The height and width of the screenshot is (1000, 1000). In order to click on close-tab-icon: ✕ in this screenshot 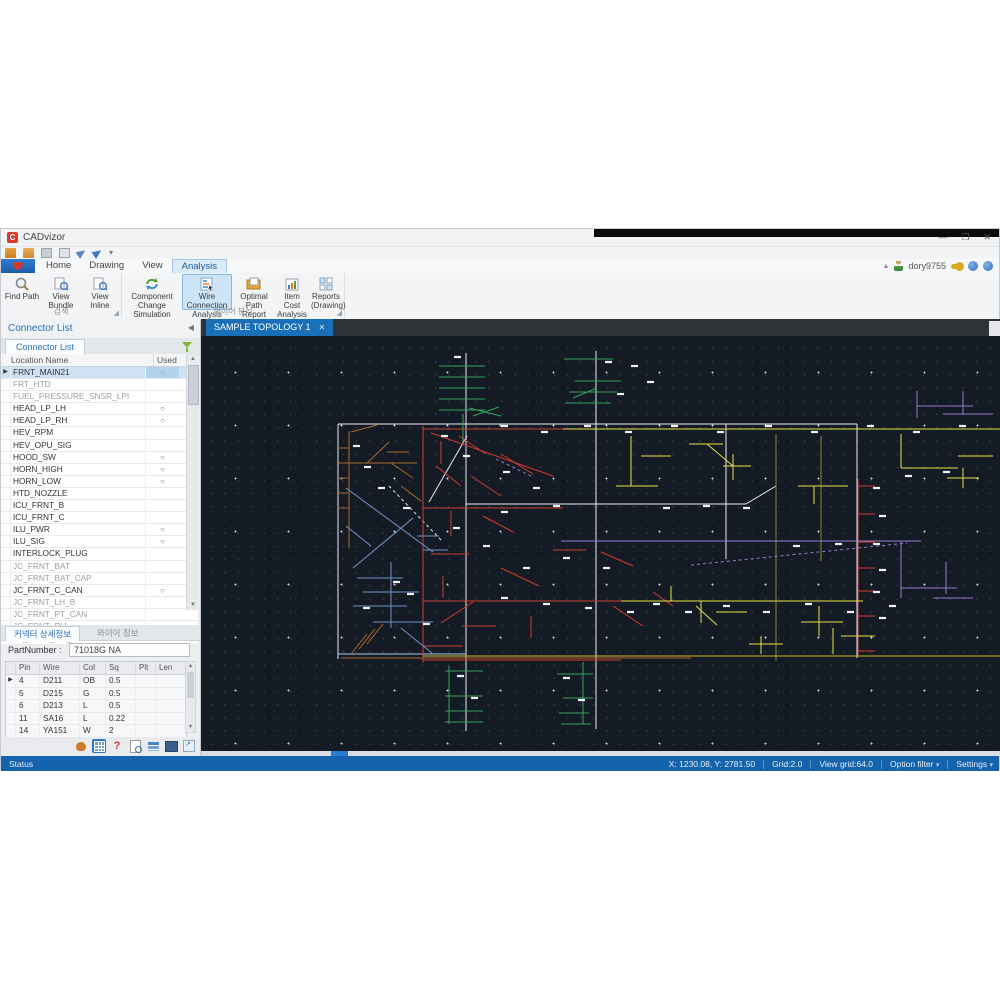, I will do `click(322, 327)`.